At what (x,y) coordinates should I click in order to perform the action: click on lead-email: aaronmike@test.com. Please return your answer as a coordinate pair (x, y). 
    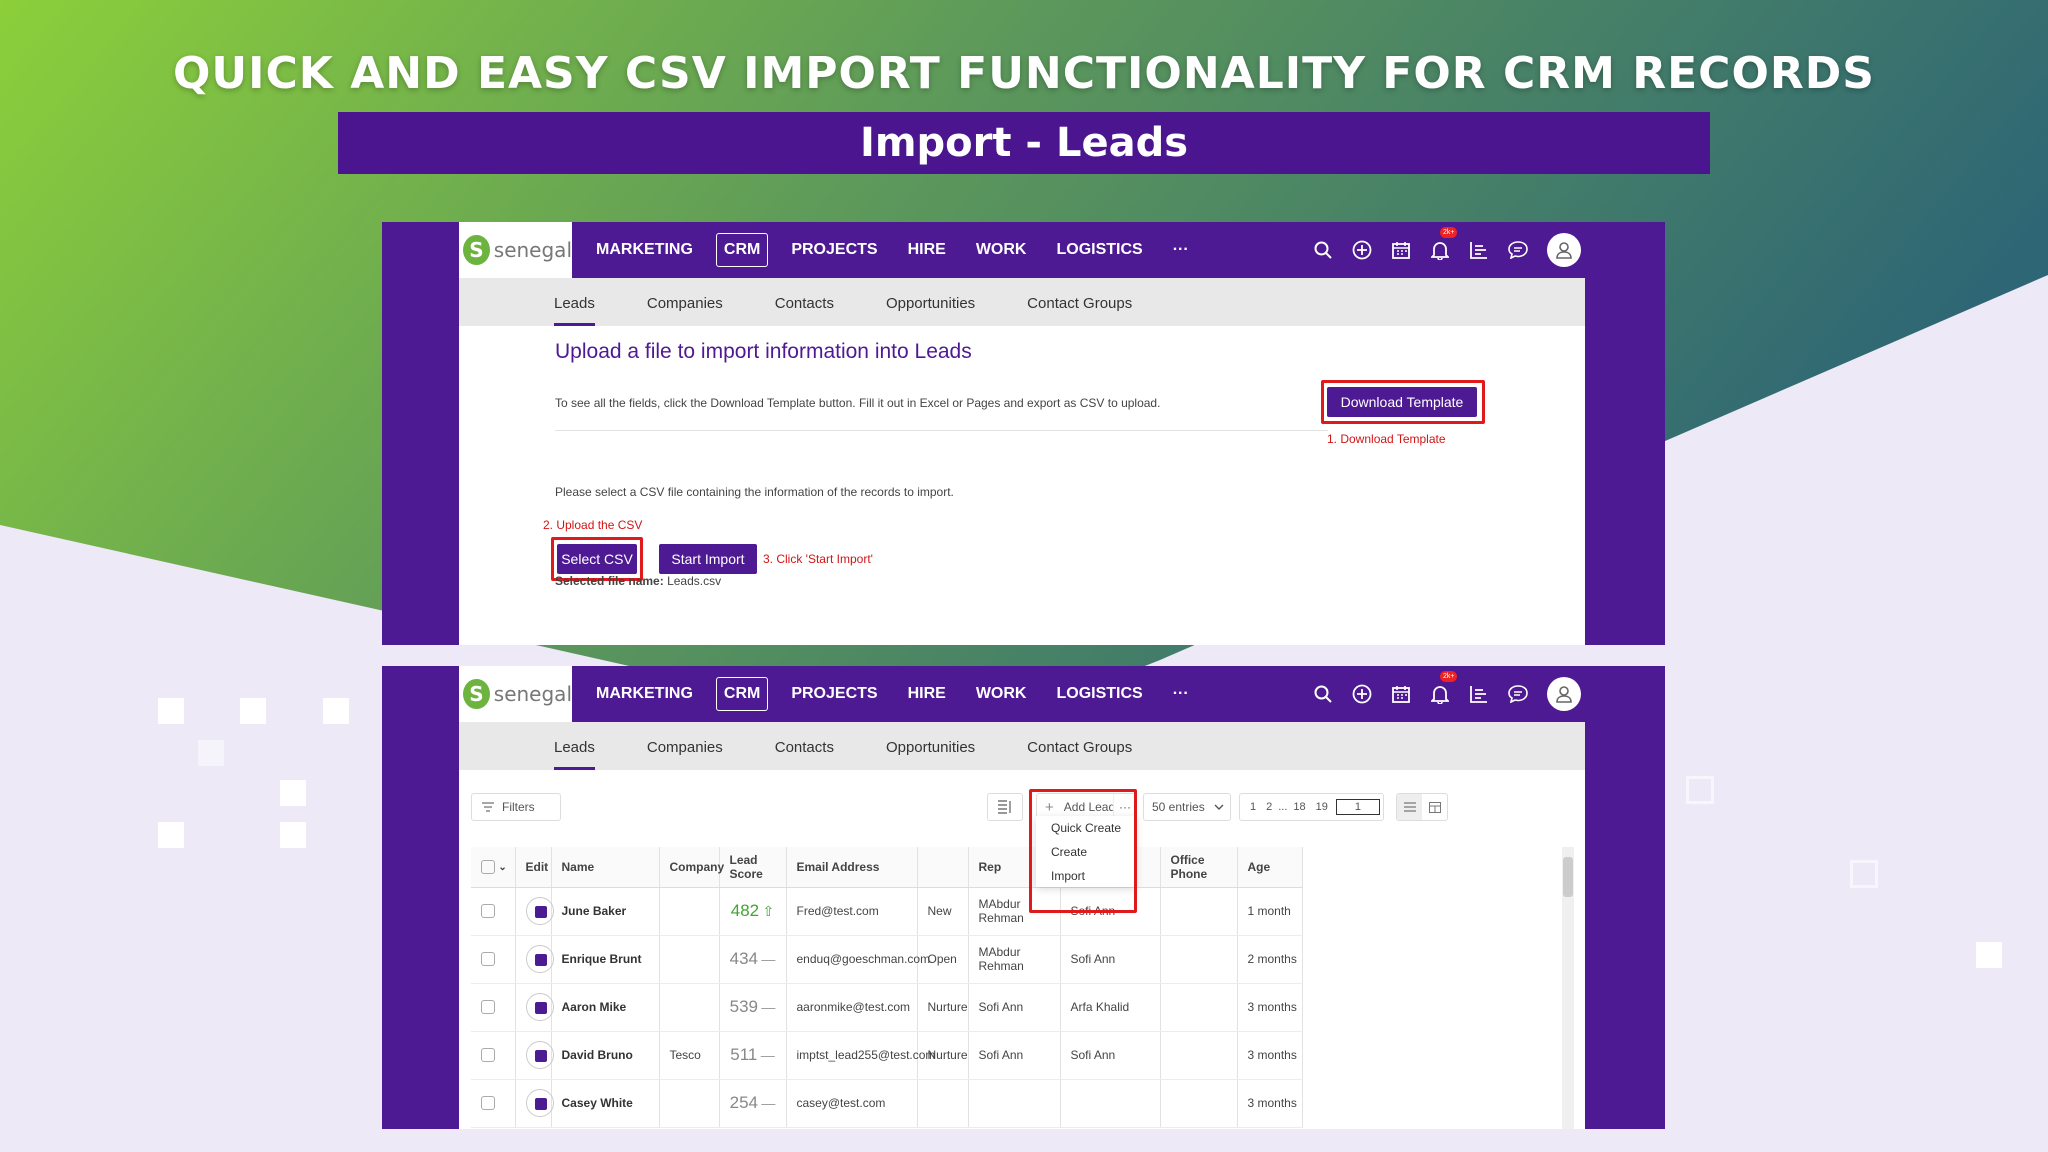
    Looking at the image, I should click on (852, 1007).